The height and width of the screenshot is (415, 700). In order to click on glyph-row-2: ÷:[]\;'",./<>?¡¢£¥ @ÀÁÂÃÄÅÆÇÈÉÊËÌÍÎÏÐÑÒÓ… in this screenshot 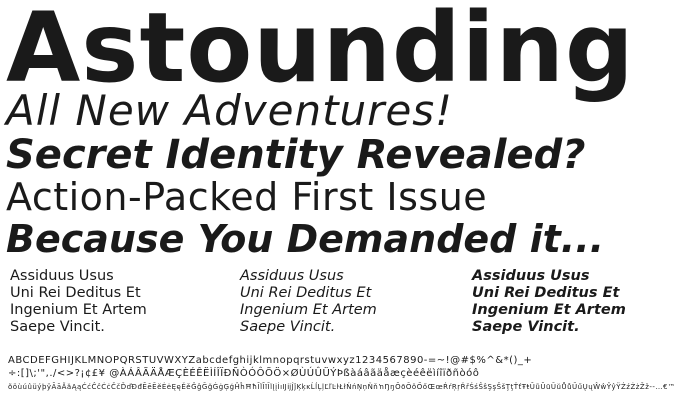, I will do `click(244, 373)`.